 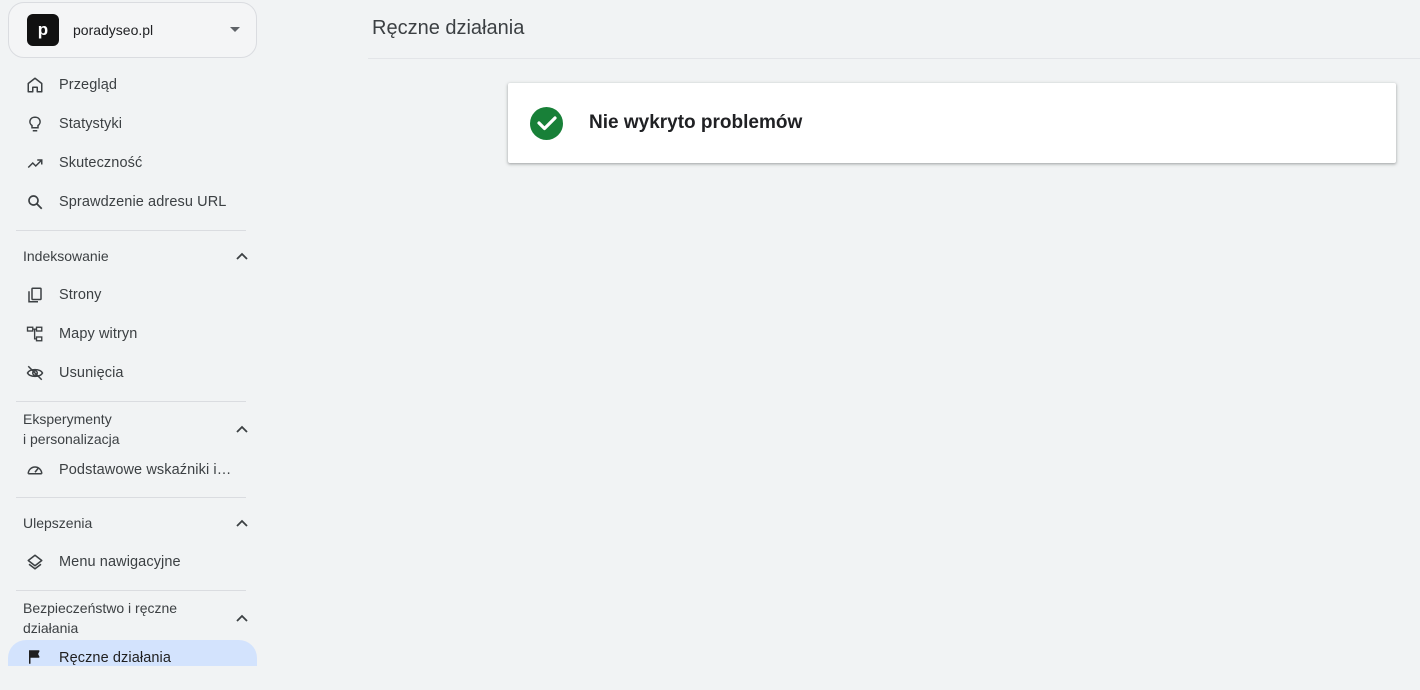 What do you see at coordinates (35, 334) in the screenshot?
I see `sitemap-icon` at bounding box center [35, 334].